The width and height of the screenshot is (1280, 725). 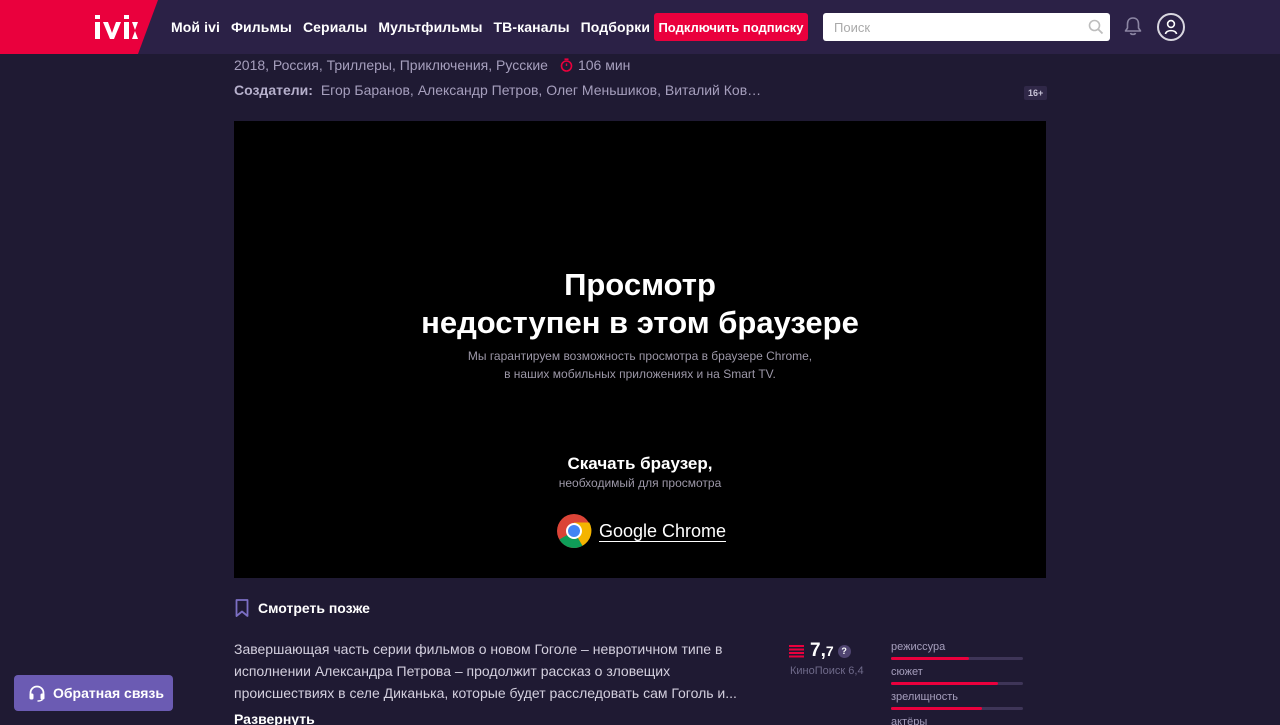 What do you see at coordinates (827, 671) in the screenshot?
I see `kinopoisk-rating: КиноПоиск 6,4` at bounding box center [827, 671].